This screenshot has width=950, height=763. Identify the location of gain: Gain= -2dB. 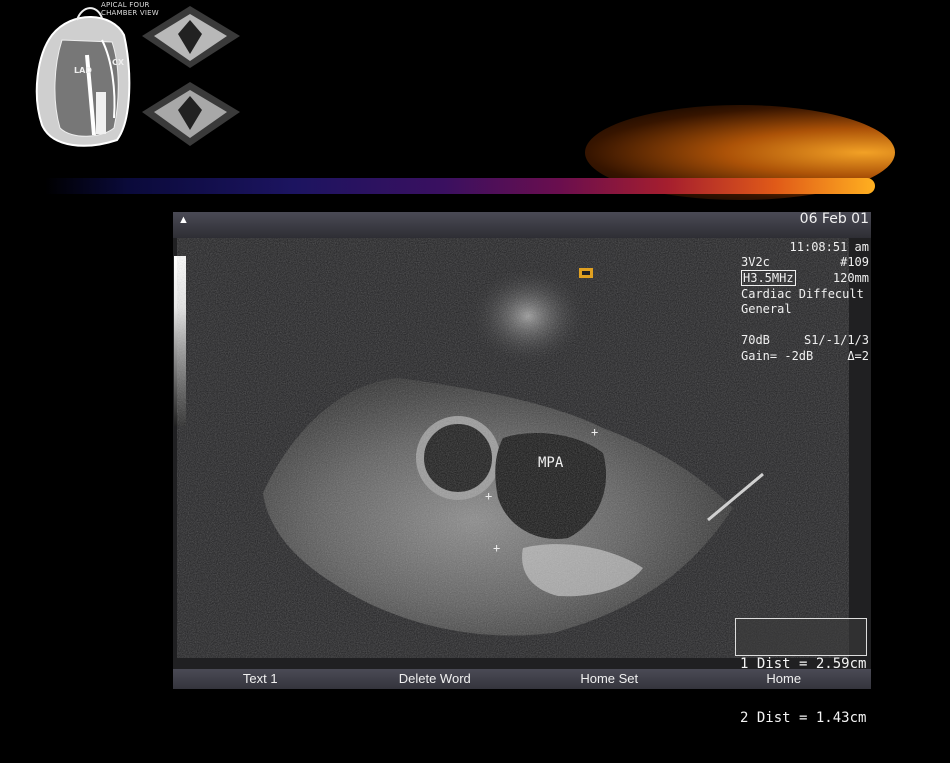
(777, 356).